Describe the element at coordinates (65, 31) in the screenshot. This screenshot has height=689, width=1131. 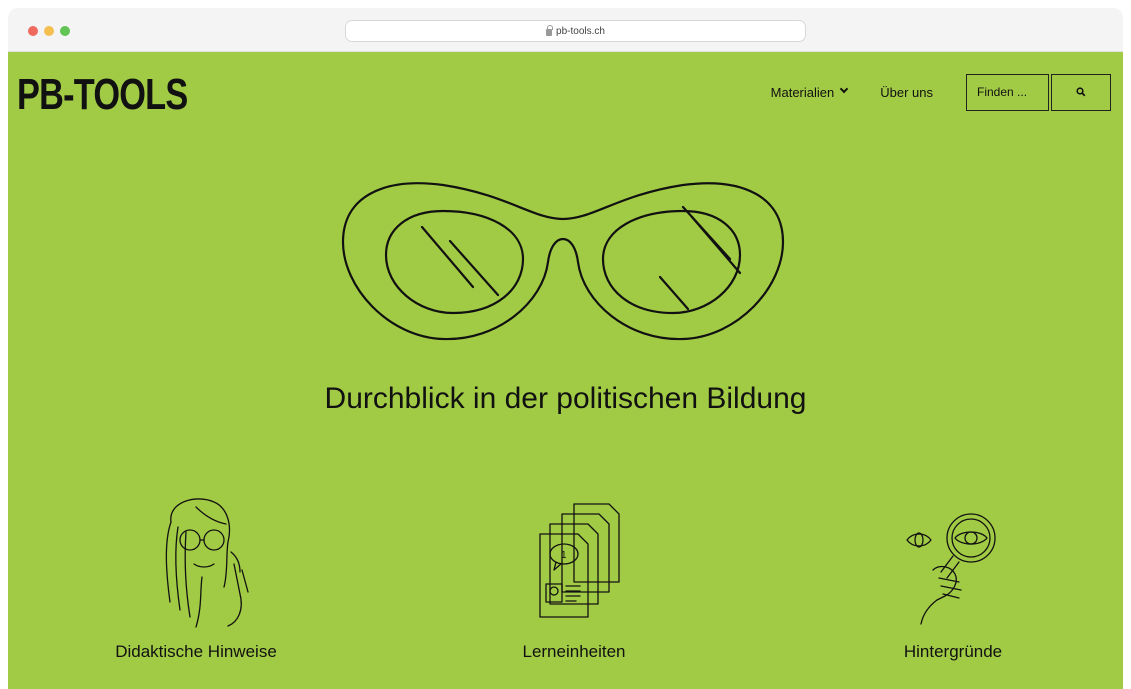
I see `maximize-window-icon` at that location.